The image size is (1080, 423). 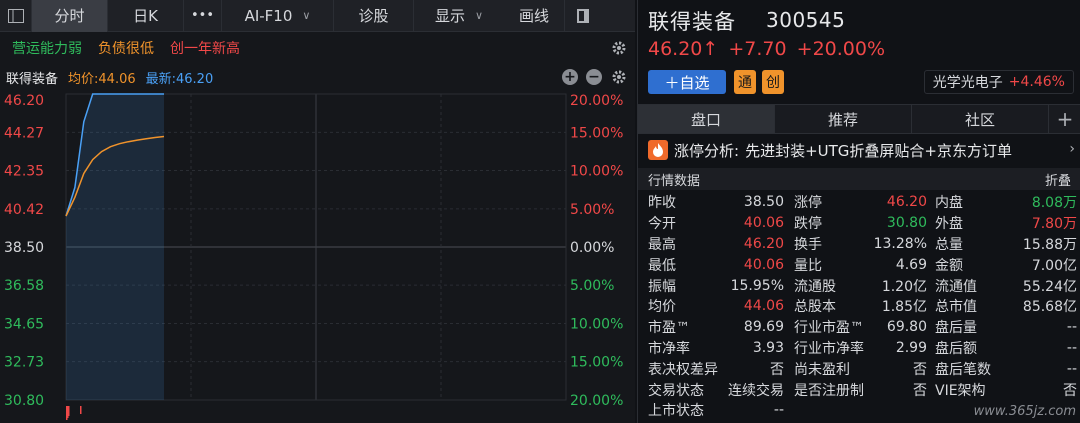 I want to click on table-row: 昨收 38.50 涨停 46.20 内盘 8.08万, so click(x=859, y=202).